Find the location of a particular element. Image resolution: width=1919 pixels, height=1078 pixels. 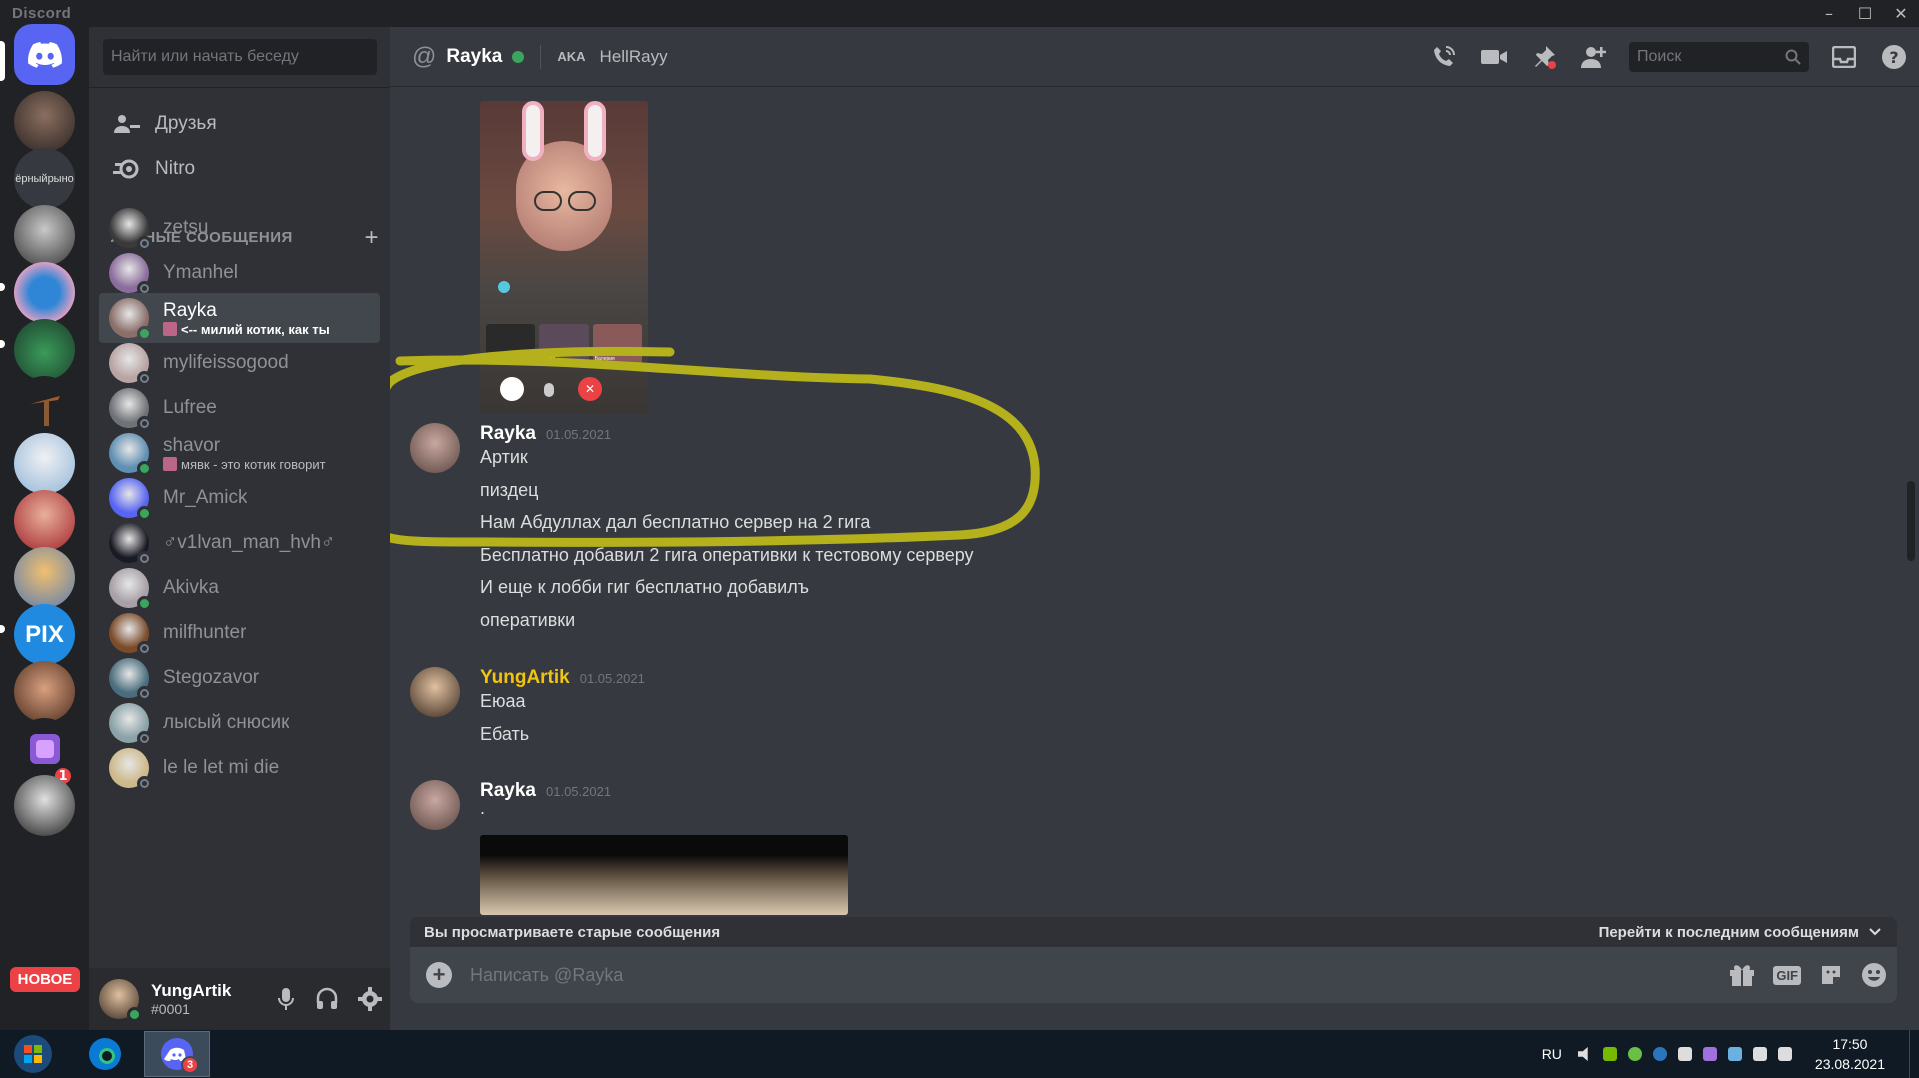

dm-item: Lufree is located at coordinates (239, 408).